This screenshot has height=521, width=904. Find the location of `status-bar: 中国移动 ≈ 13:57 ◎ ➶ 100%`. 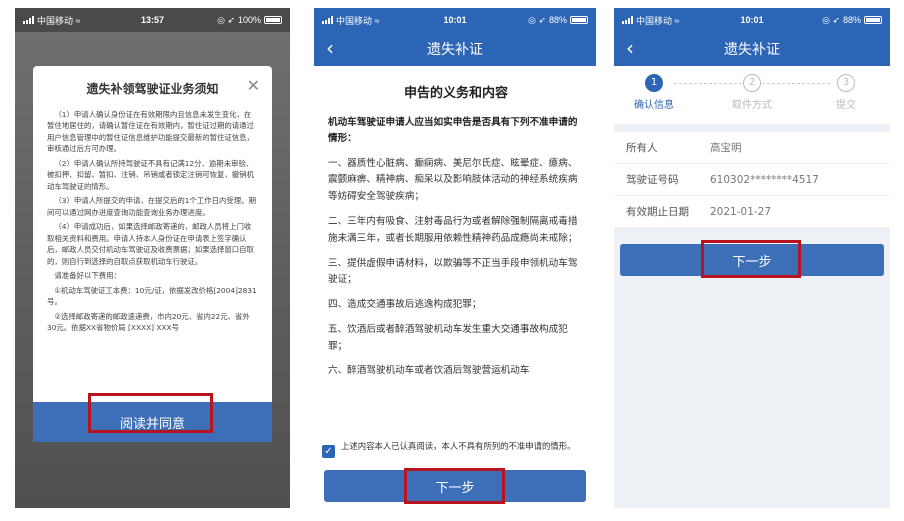

status-bar: 中国移动 ≈ 13:57 ◎ ➶ 100% is located at coordinates (152, 20).